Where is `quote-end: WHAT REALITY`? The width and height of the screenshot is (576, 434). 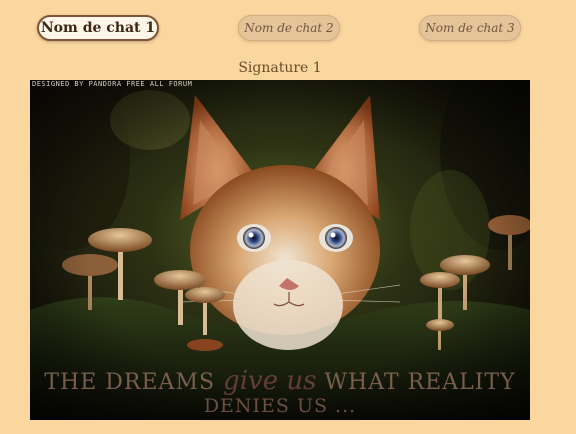 quote-end: WHAT REALITY is located at coordinates (420, 382).